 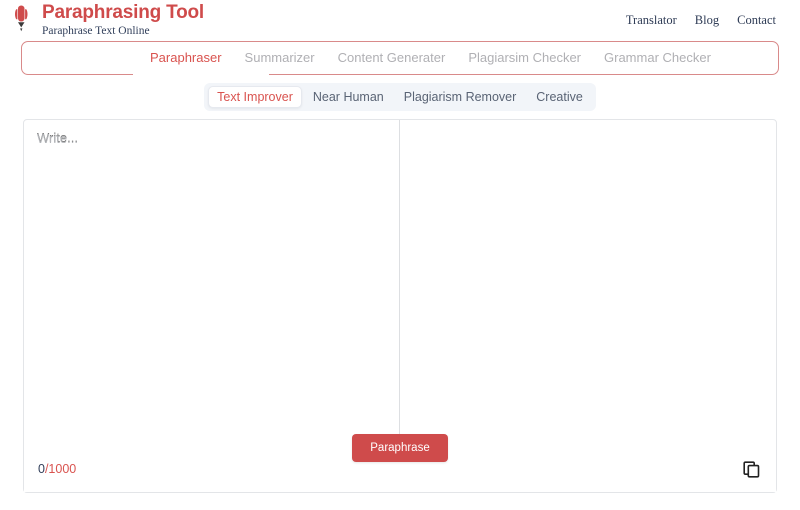 What do you see at coordinates (651, 20) in the screenshot?
I see `nav-link-translator: Translator` at bounding box center [651, 20].